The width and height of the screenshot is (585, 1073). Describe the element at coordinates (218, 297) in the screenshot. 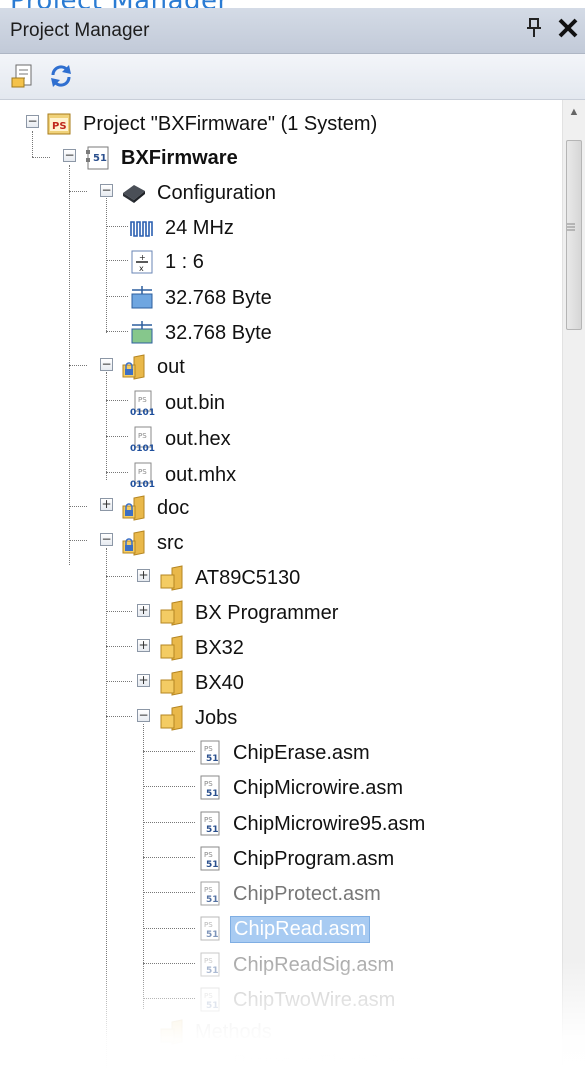

I see `memory-label-1: 32.768 Byte` at that location.